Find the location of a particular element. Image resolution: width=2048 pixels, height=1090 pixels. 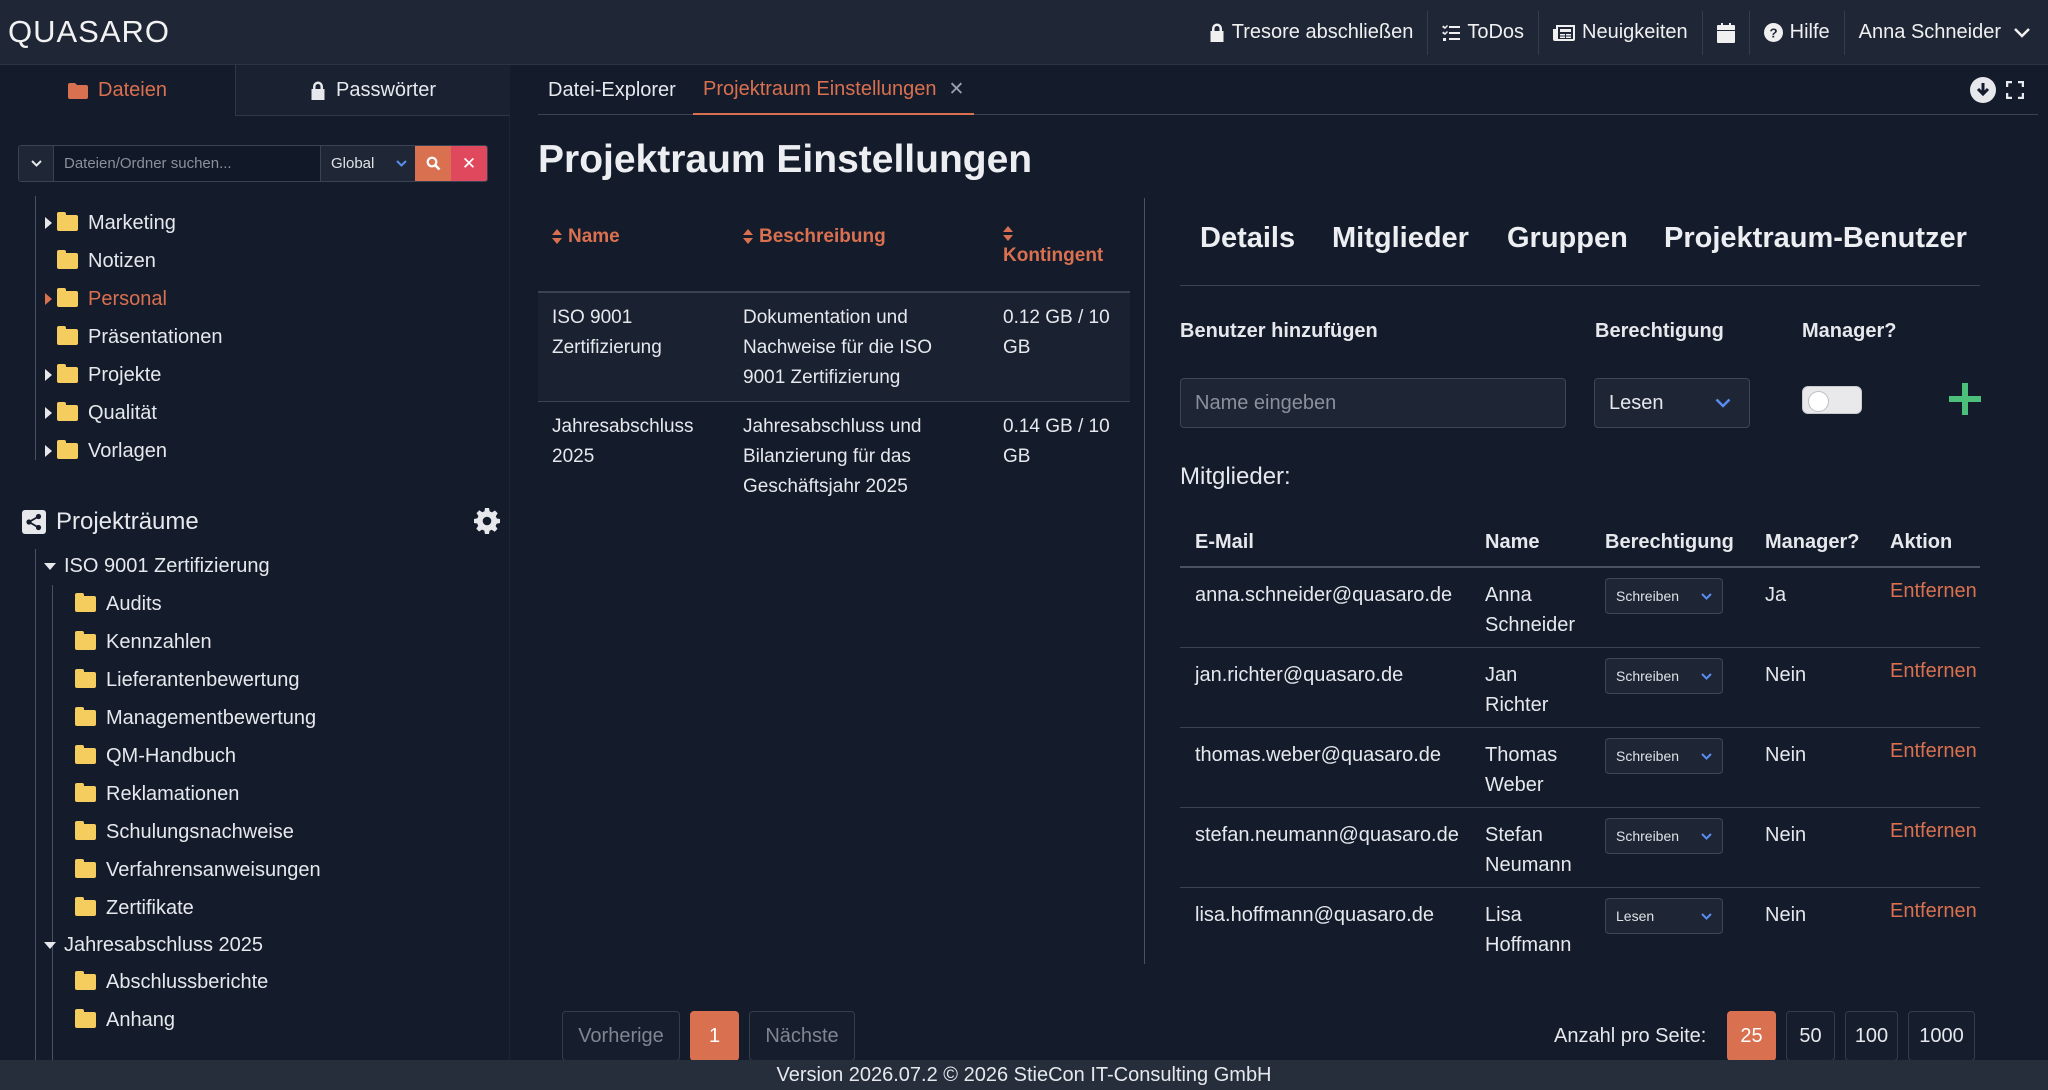

project-room-item: Jahresabschluss 2025 is located at coordinates (153, 945).